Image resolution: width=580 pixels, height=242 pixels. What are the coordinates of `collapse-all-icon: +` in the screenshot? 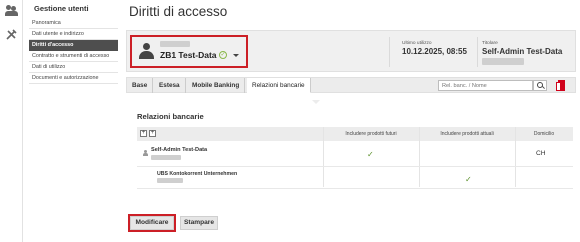 It's located at (152, 133).